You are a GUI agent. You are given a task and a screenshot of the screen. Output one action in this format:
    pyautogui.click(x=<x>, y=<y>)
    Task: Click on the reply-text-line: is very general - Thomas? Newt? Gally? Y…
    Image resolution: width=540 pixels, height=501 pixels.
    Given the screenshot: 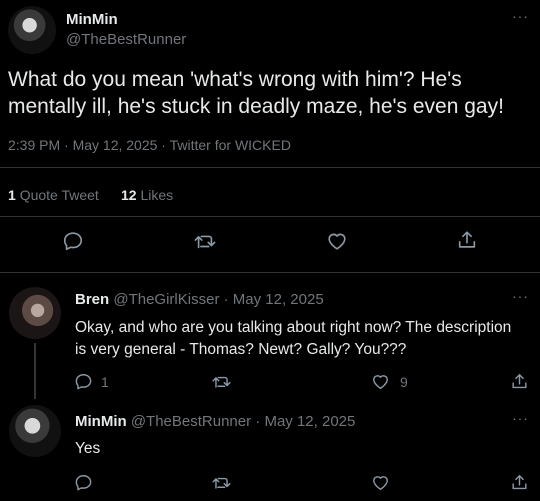 What is the action you would take?
    pyautogui.click(x=241, y=349)
    